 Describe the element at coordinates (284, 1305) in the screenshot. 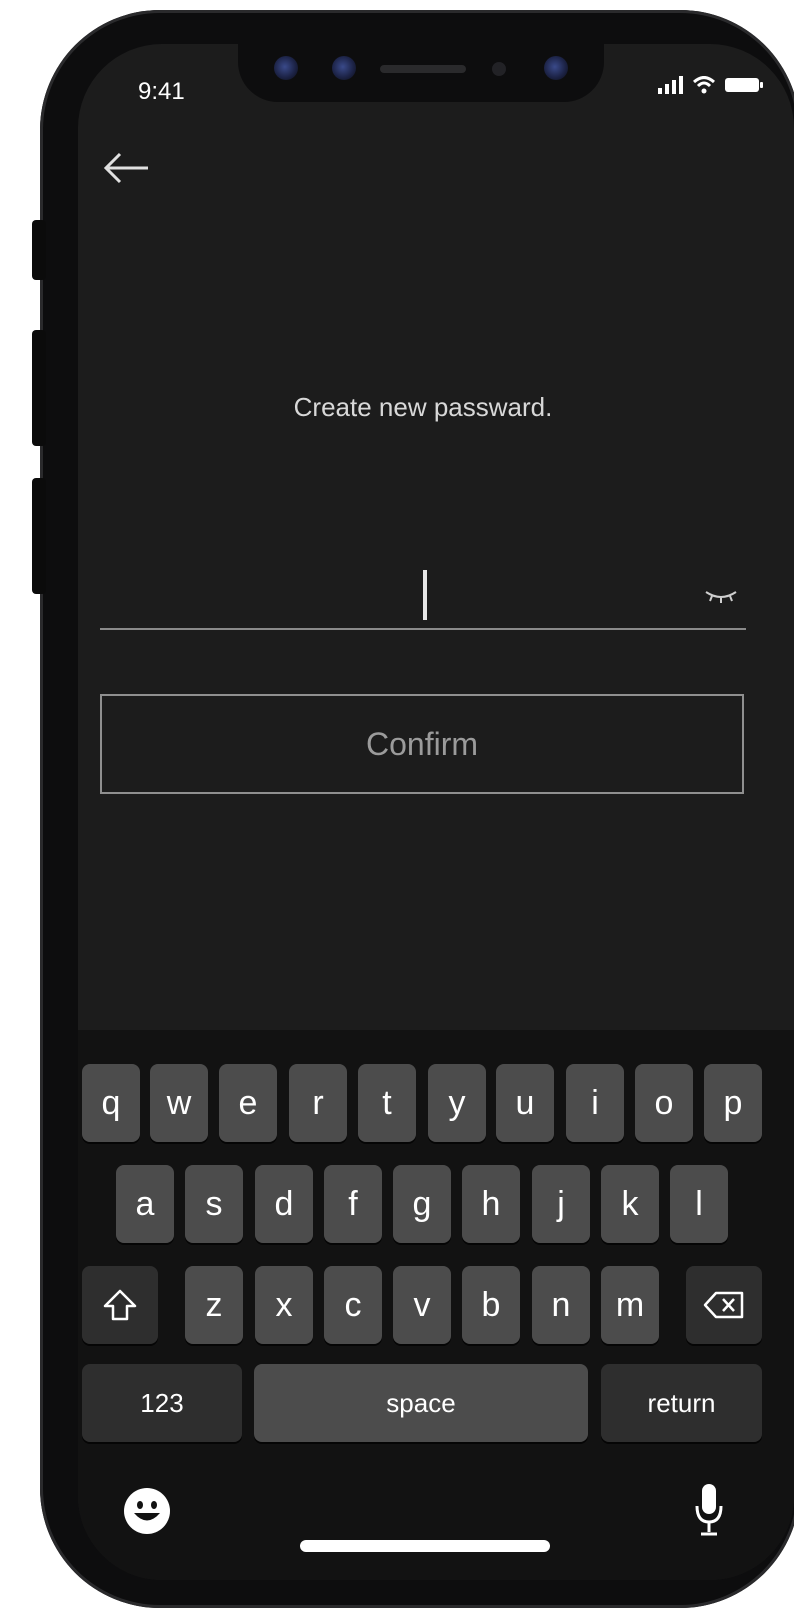

I see `key-x: x` at that location.